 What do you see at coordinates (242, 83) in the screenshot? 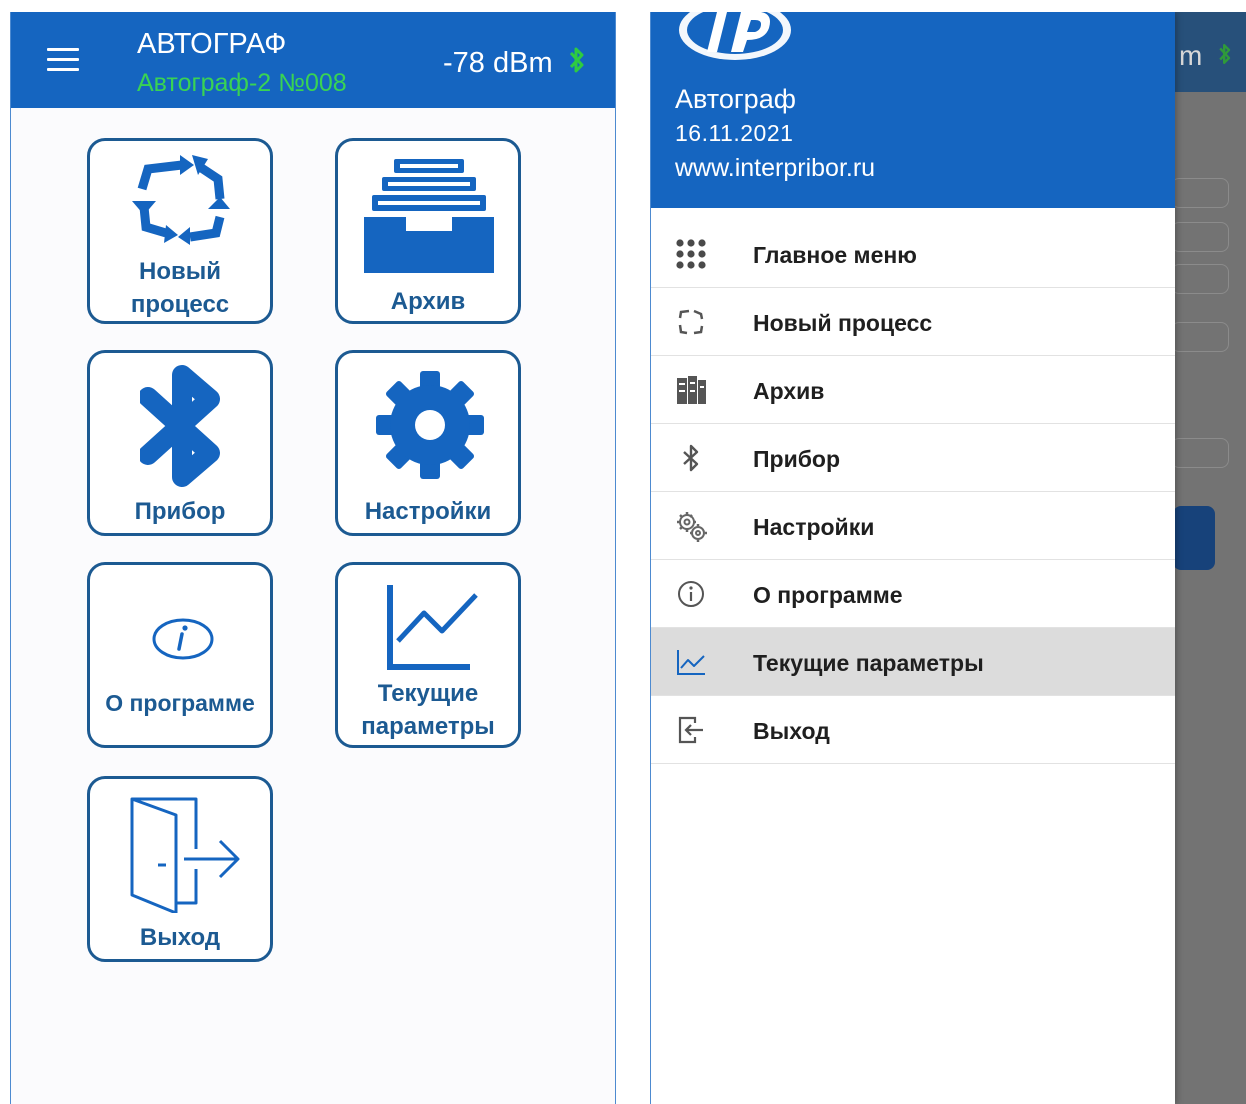
I see `connected-device-name: Автограф-2 №008` at bounding box center [242, 83].